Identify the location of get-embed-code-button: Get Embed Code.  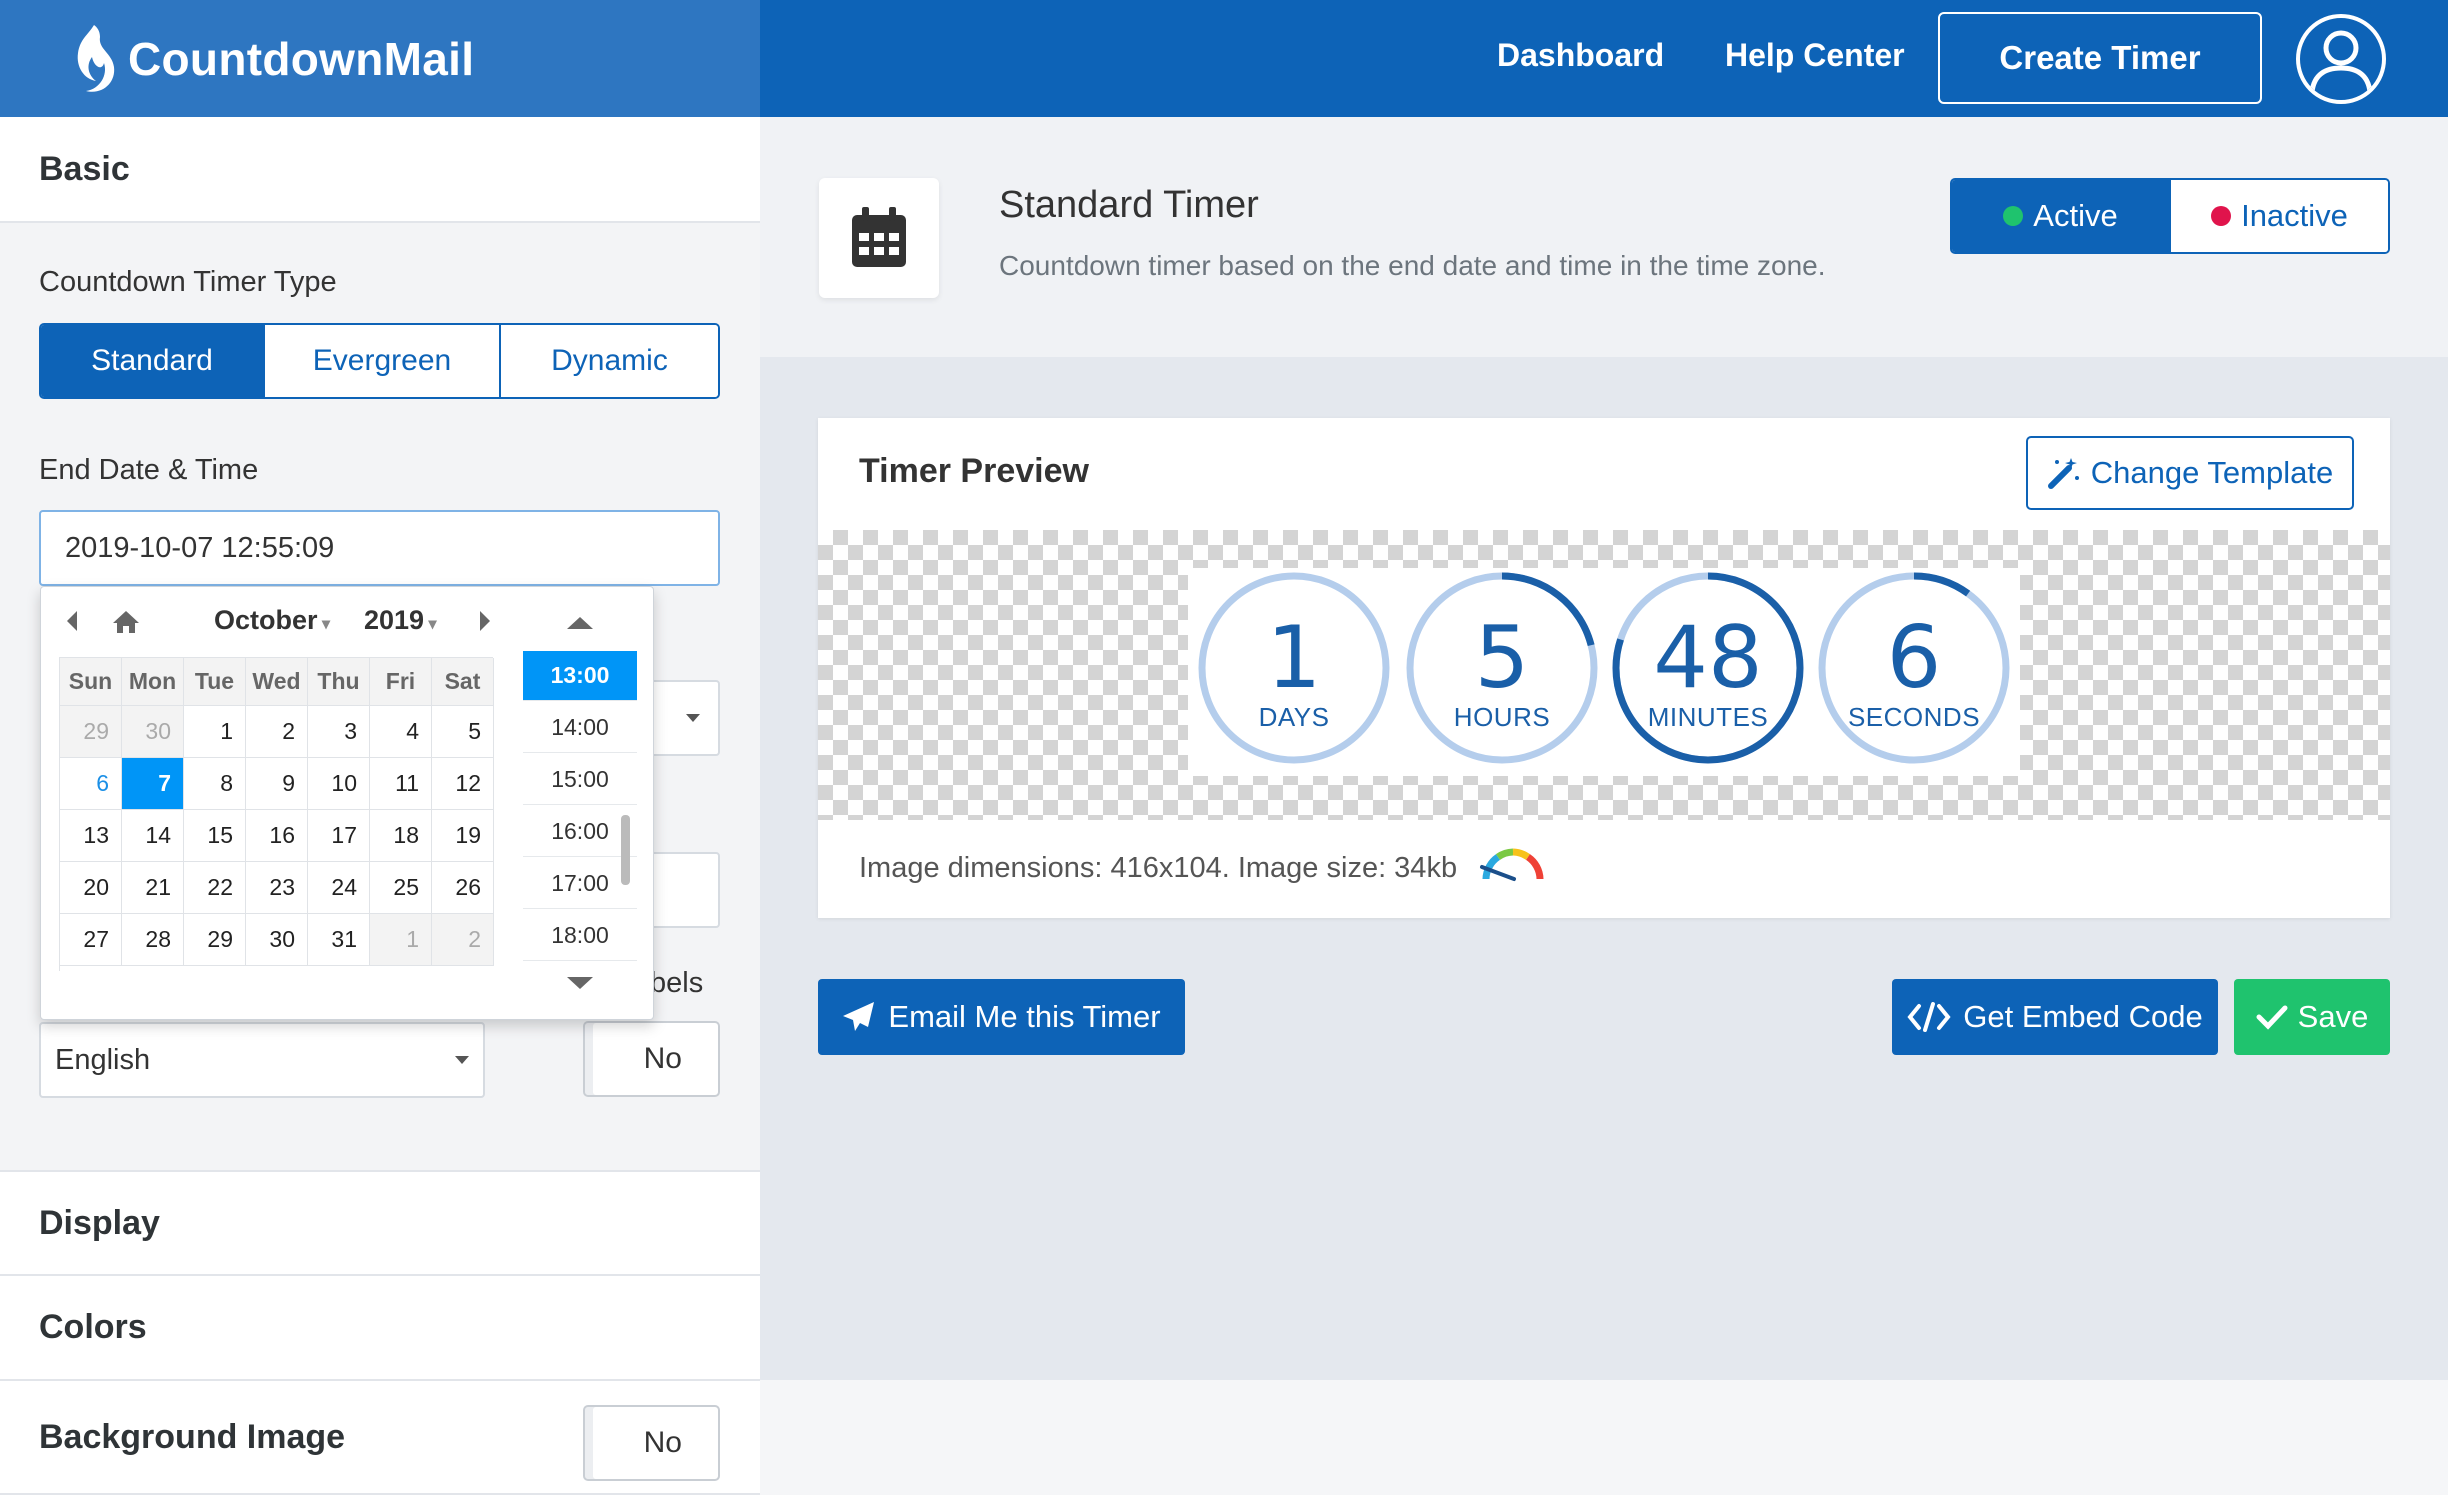
(2055, 1017).